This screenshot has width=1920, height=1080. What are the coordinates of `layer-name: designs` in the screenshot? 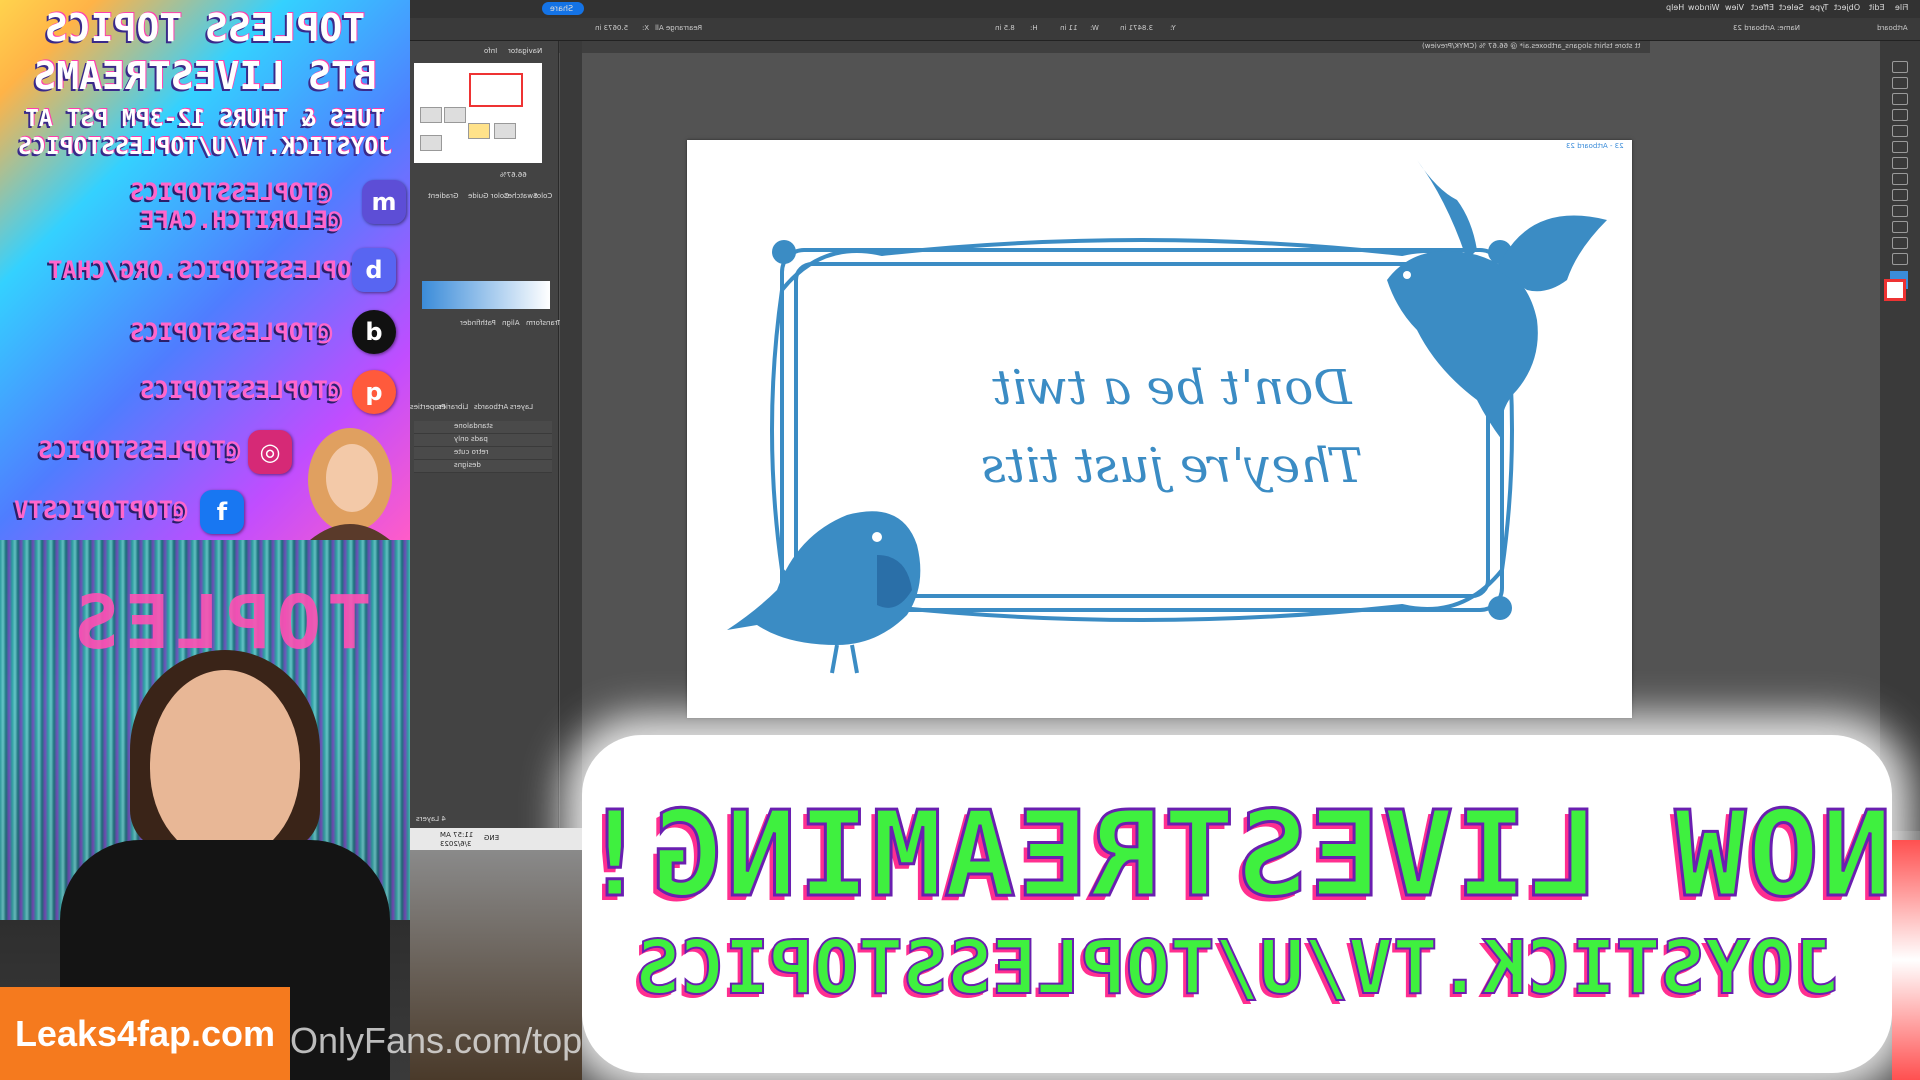 It's located at (467, 465).